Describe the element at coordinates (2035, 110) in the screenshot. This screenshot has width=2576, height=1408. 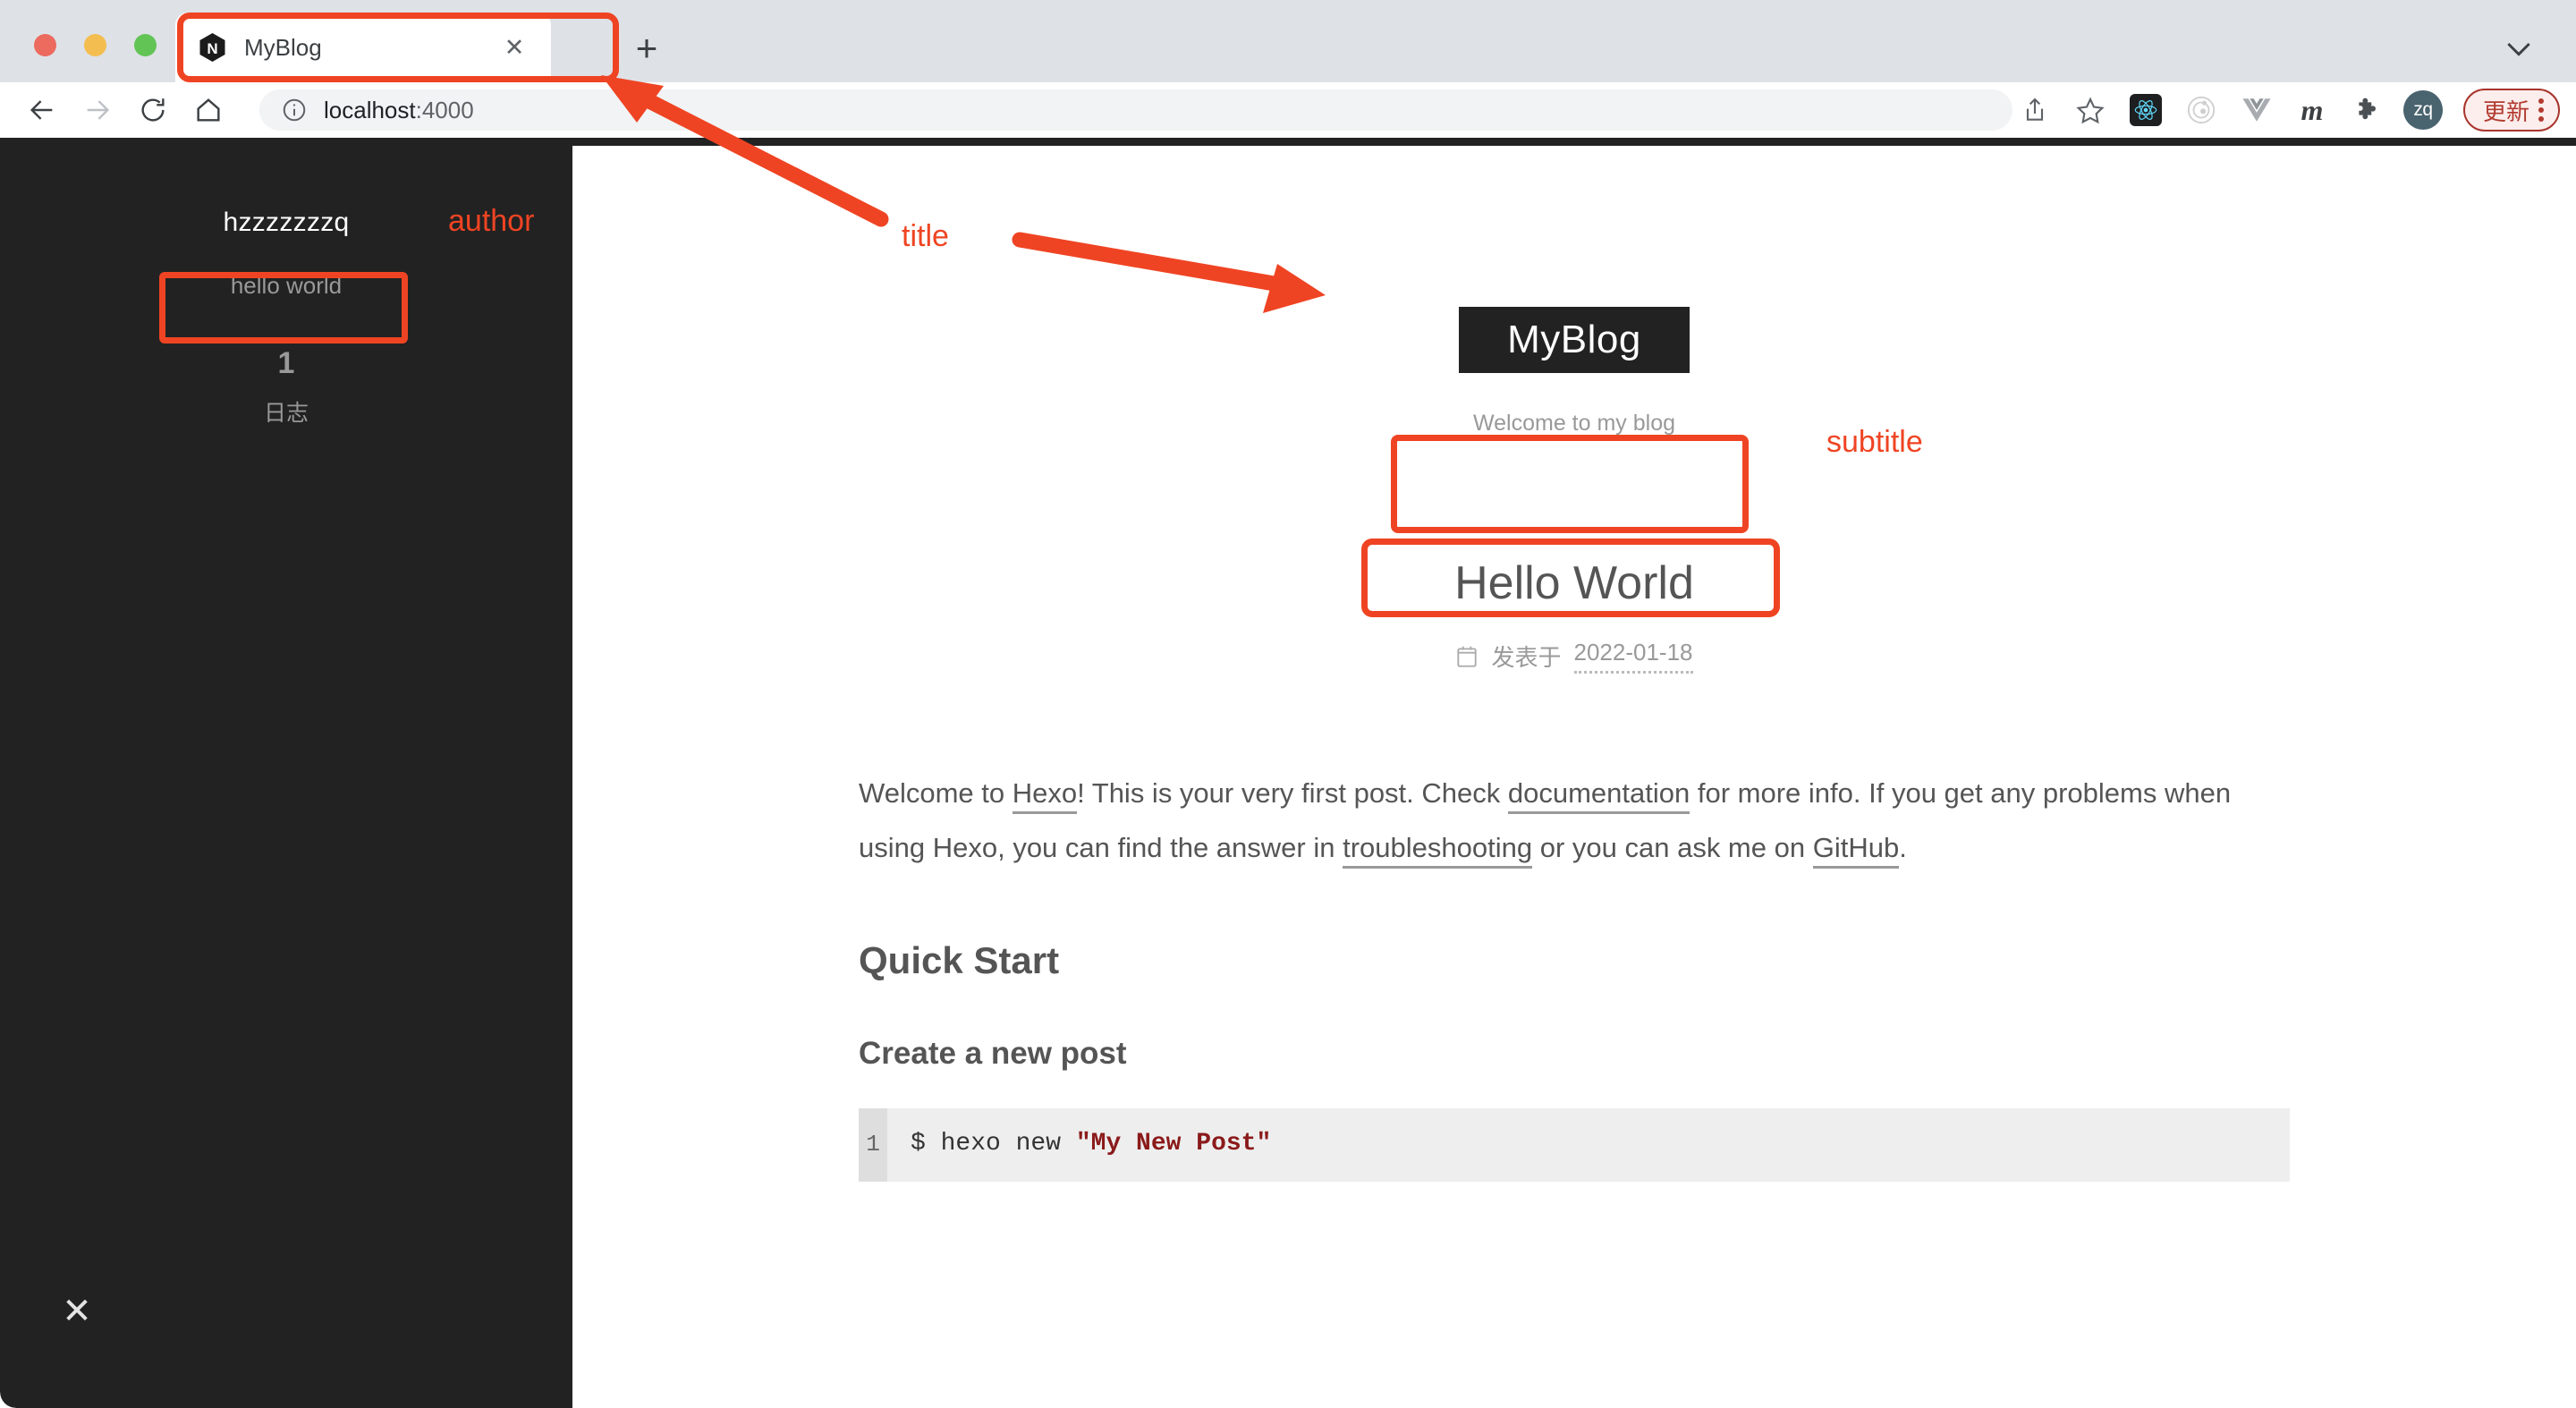
I see `share-icon` at that location.